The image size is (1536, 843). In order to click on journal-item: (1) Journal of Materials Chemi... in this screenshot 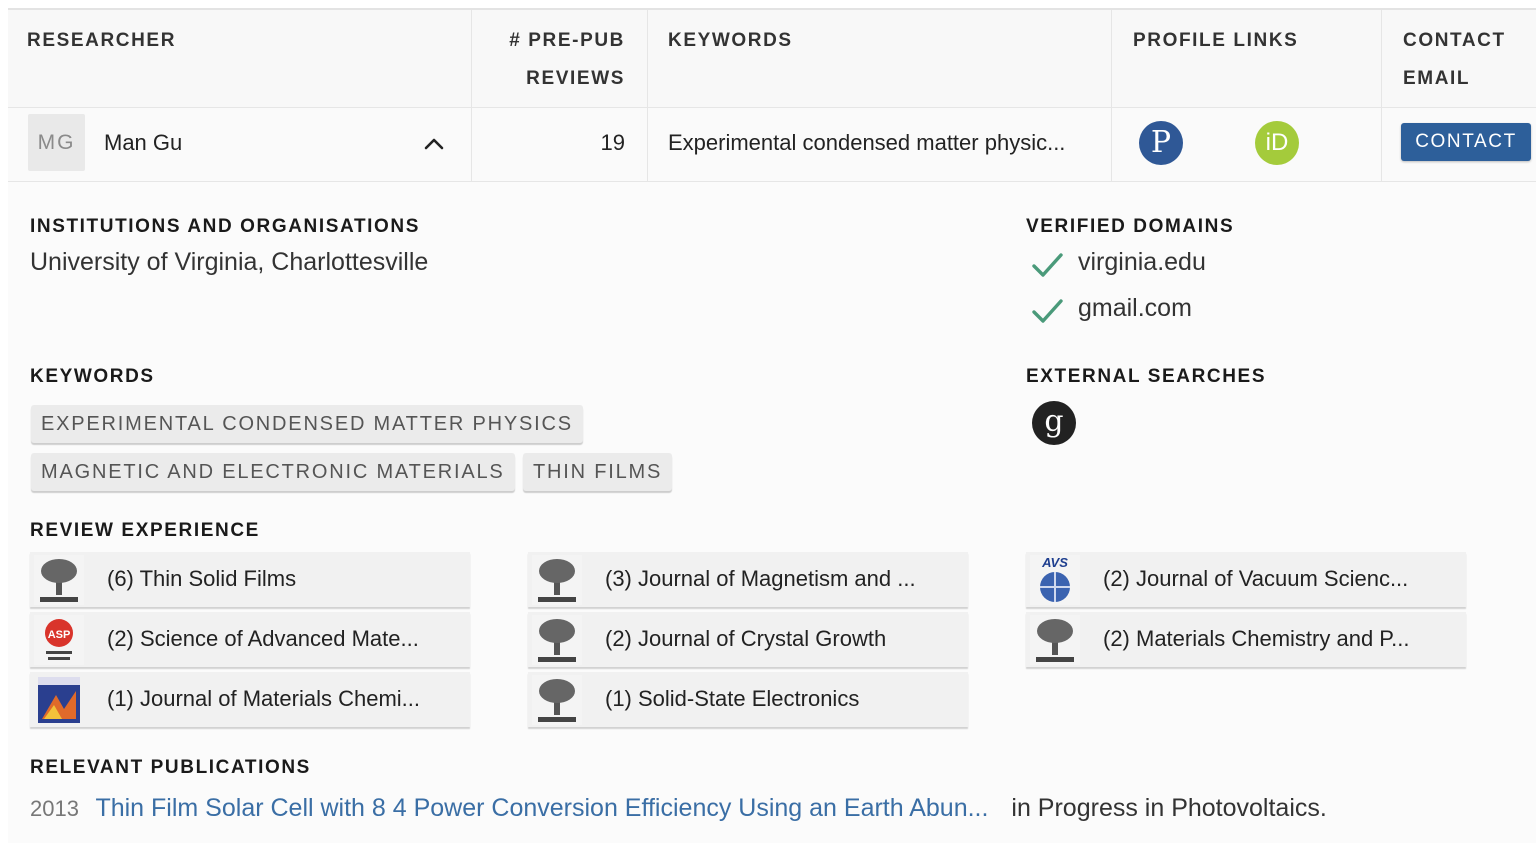, I will do `click(250, 699)`.